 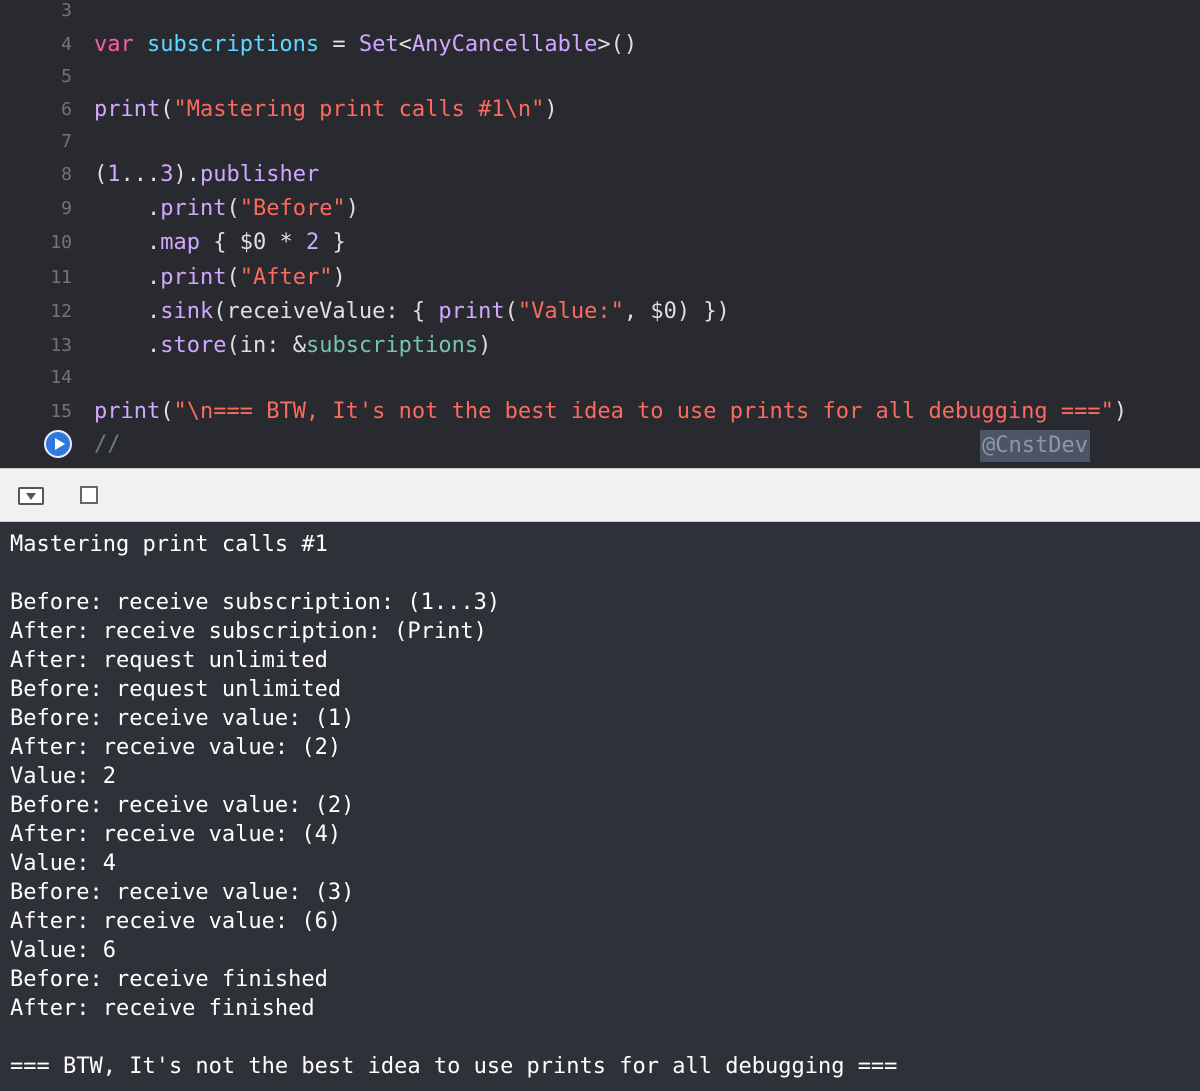 I want to click on code-token: (receiveValue: {, so click(x=326, y=311).